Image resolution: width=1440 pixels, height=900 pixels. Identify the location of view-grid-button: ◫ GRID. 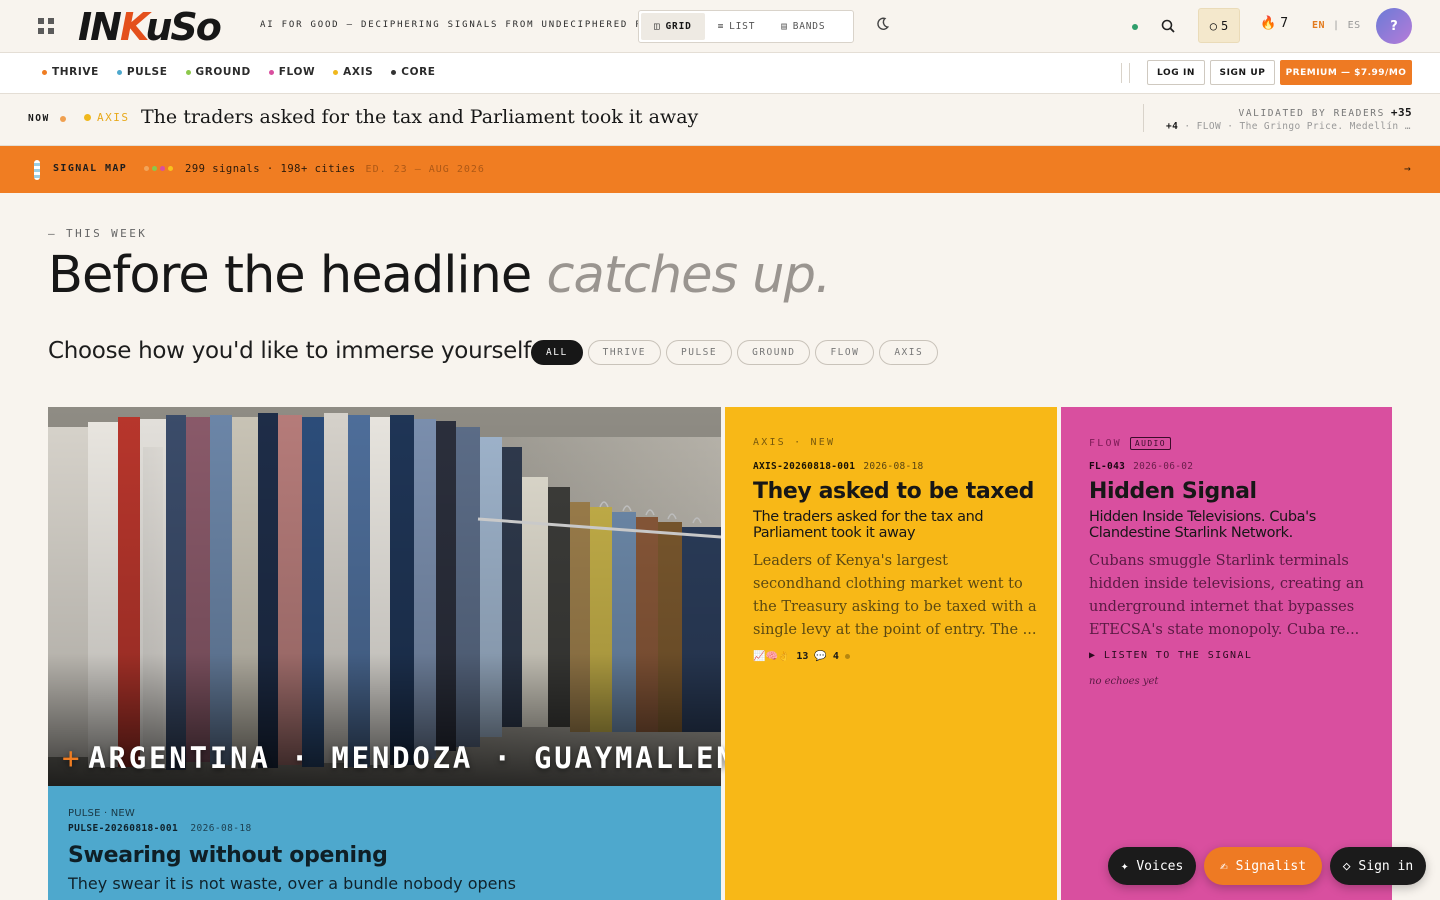
(673, 26).